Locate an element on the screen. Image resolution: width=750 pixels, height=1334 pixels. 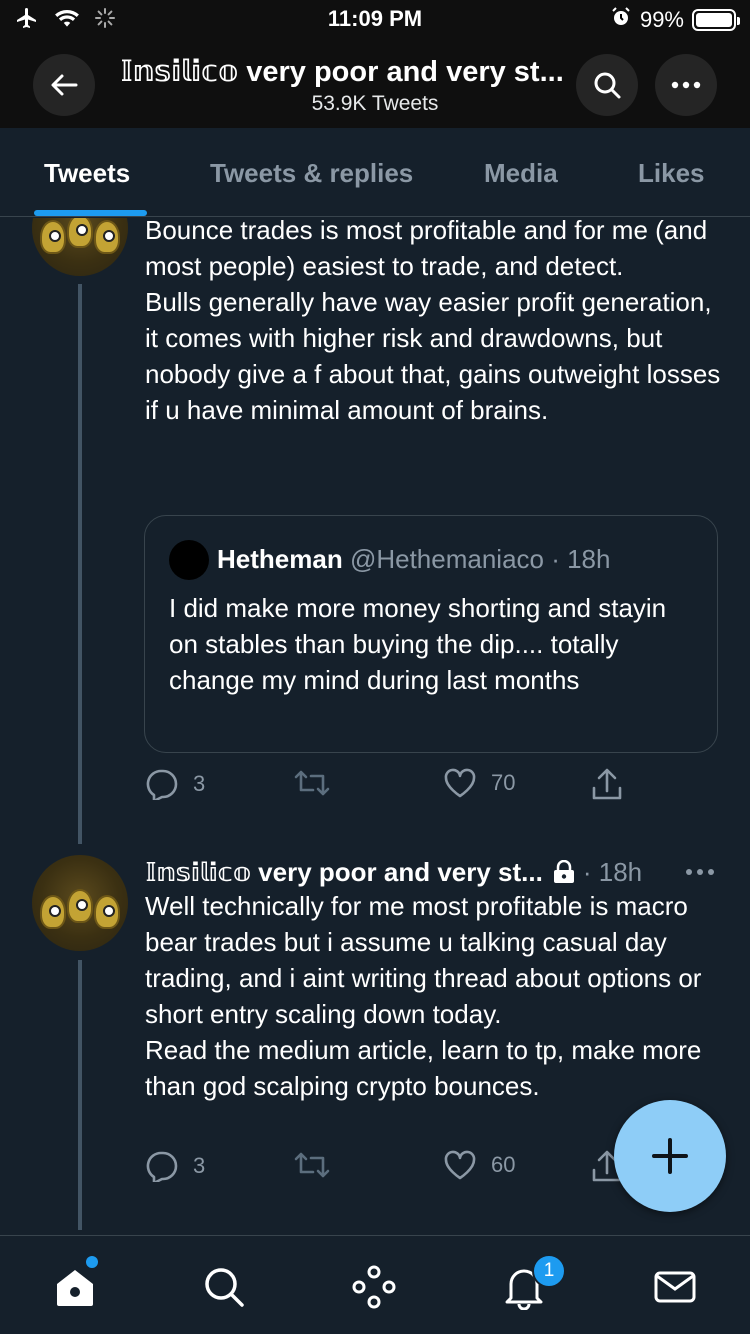
bottom-navigation: 1 is located at coordinates (375, 1284).